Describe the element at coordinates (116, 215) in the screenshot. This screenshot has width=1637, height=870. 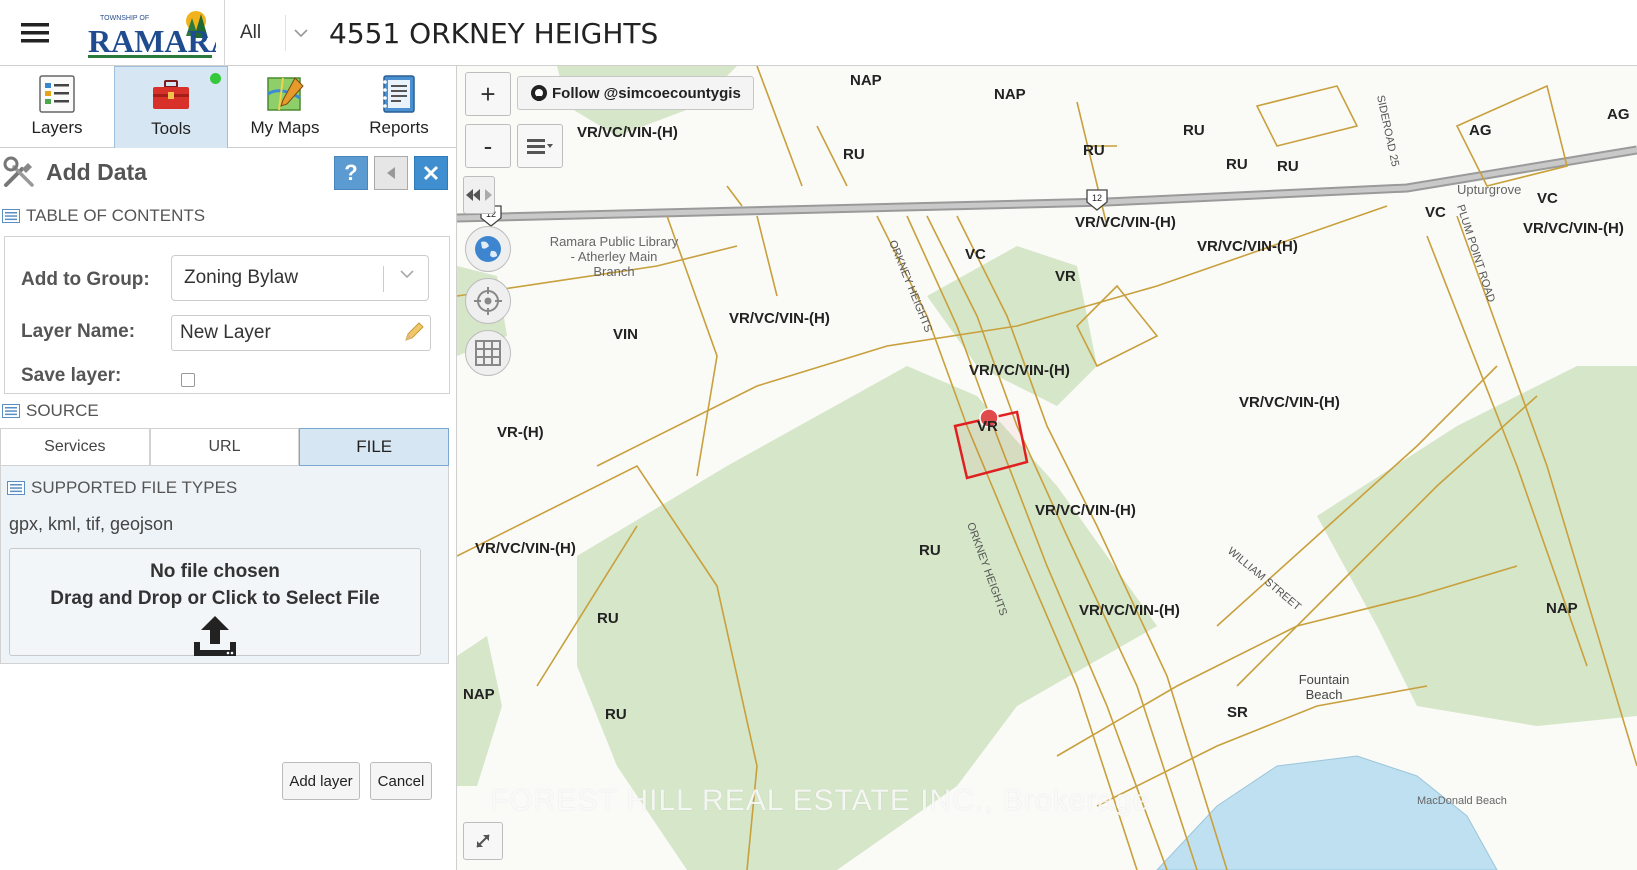
I see `toc-section-title: TABLE OF CONTENTS` at that location.